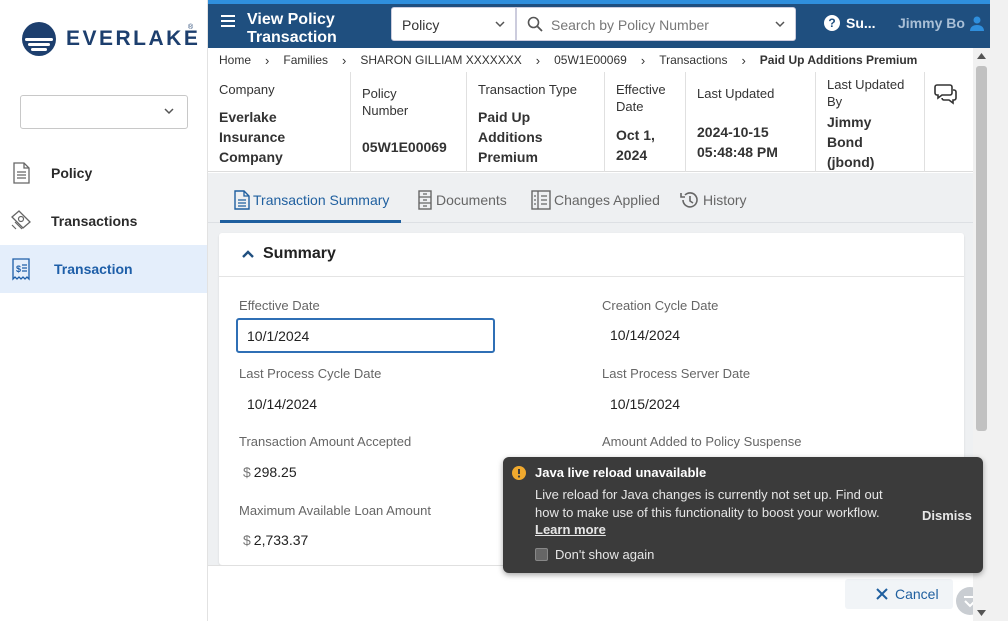  I want to click on info-value: Oct 1,, so click(635, 135).